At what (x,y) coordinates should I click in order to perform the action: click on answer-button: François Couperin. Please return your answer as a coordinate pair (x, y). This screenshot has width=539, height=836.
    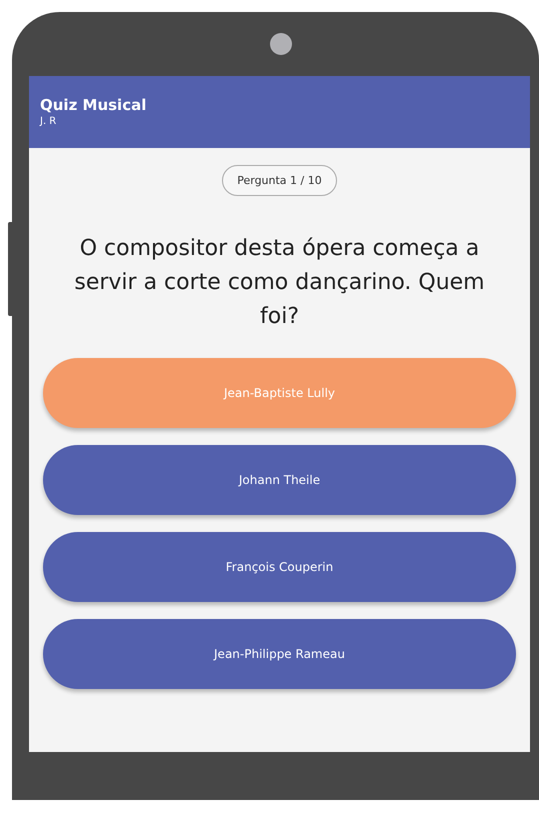
    Looking at the image, I should click on (279, 567).